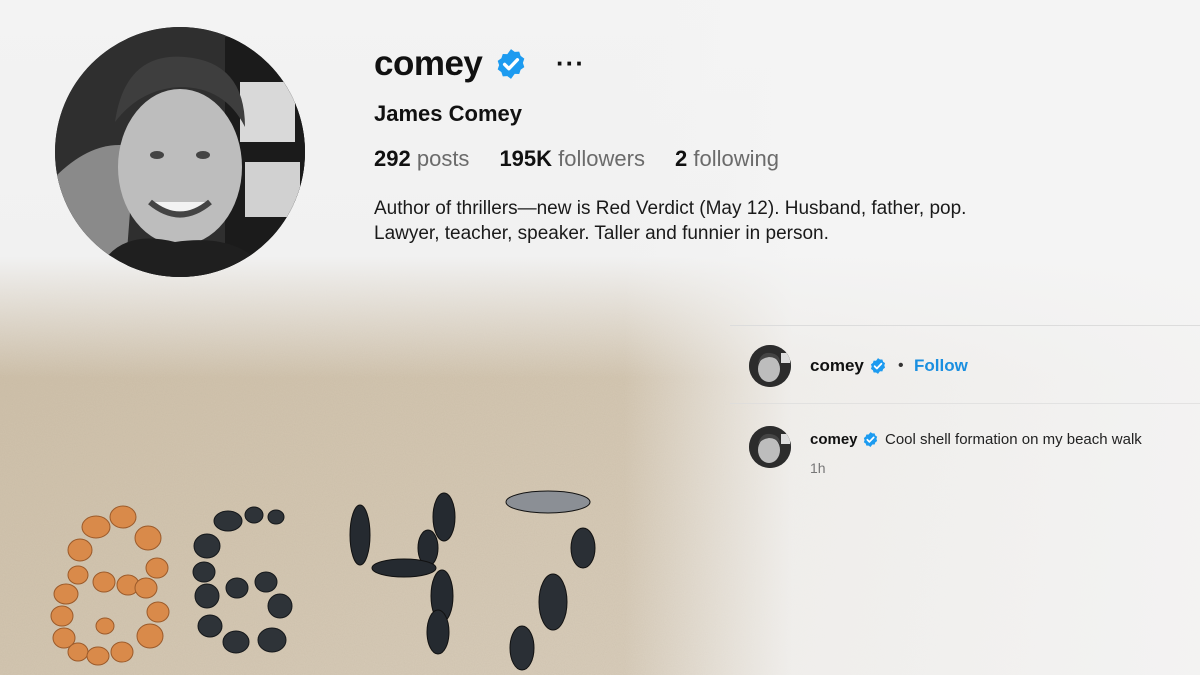 The width and height of the screenshot is (1200, 675). I want to click on followers-count: 195K followers, so click(572, 159).